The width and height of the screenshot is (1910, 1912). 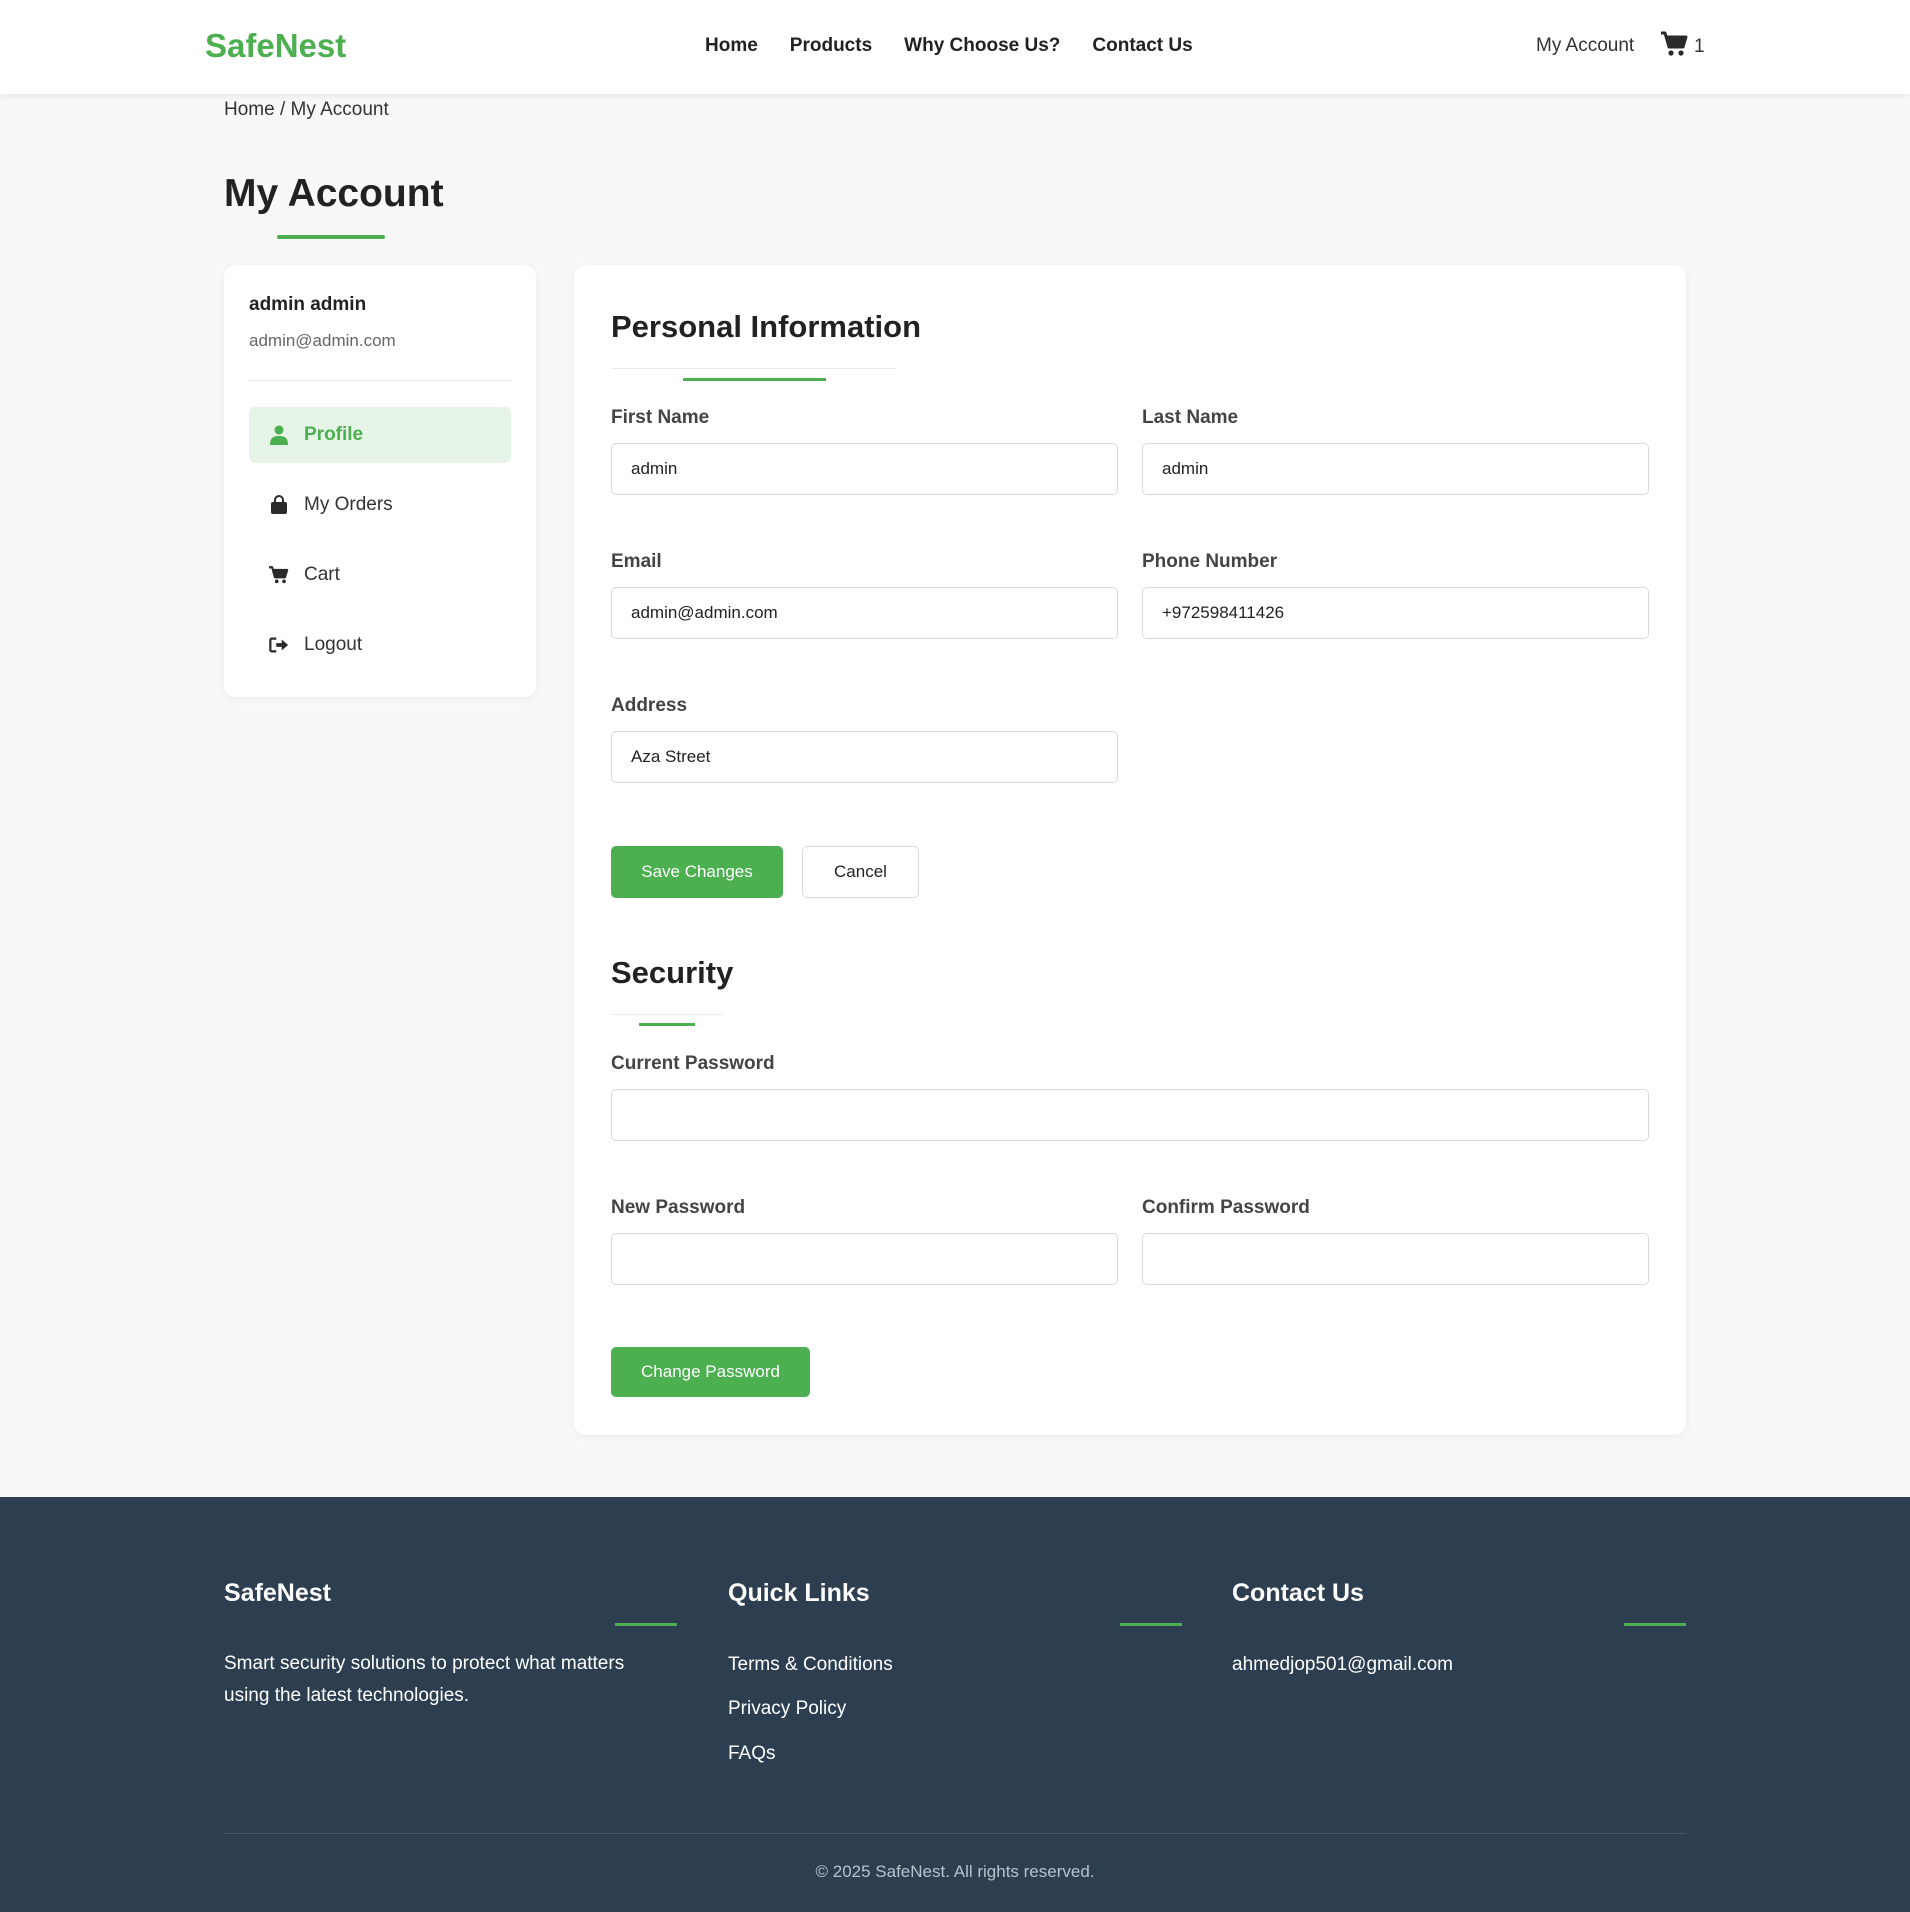 I want to click on phone-input, so click(x=1395, y=613).